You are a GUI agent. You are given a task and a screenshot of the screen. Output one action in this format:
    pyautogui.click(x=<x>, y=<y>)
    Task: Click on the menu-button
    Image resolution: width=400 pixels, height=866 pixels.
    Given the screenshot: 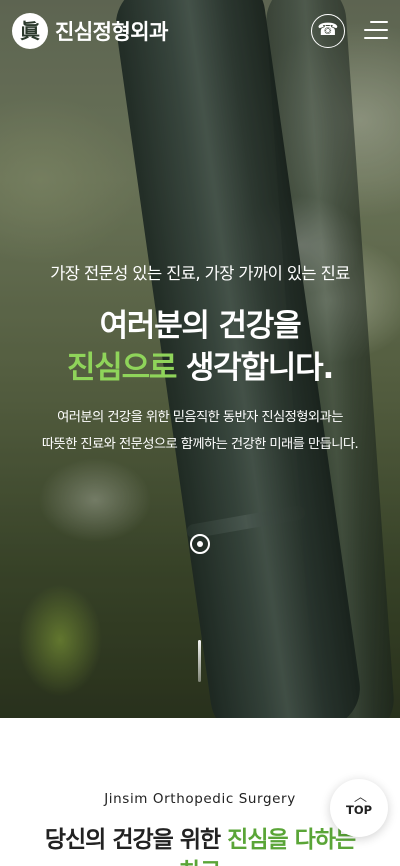 What is the action you would take?
    pyautogui.click(x=375, y=31)
    